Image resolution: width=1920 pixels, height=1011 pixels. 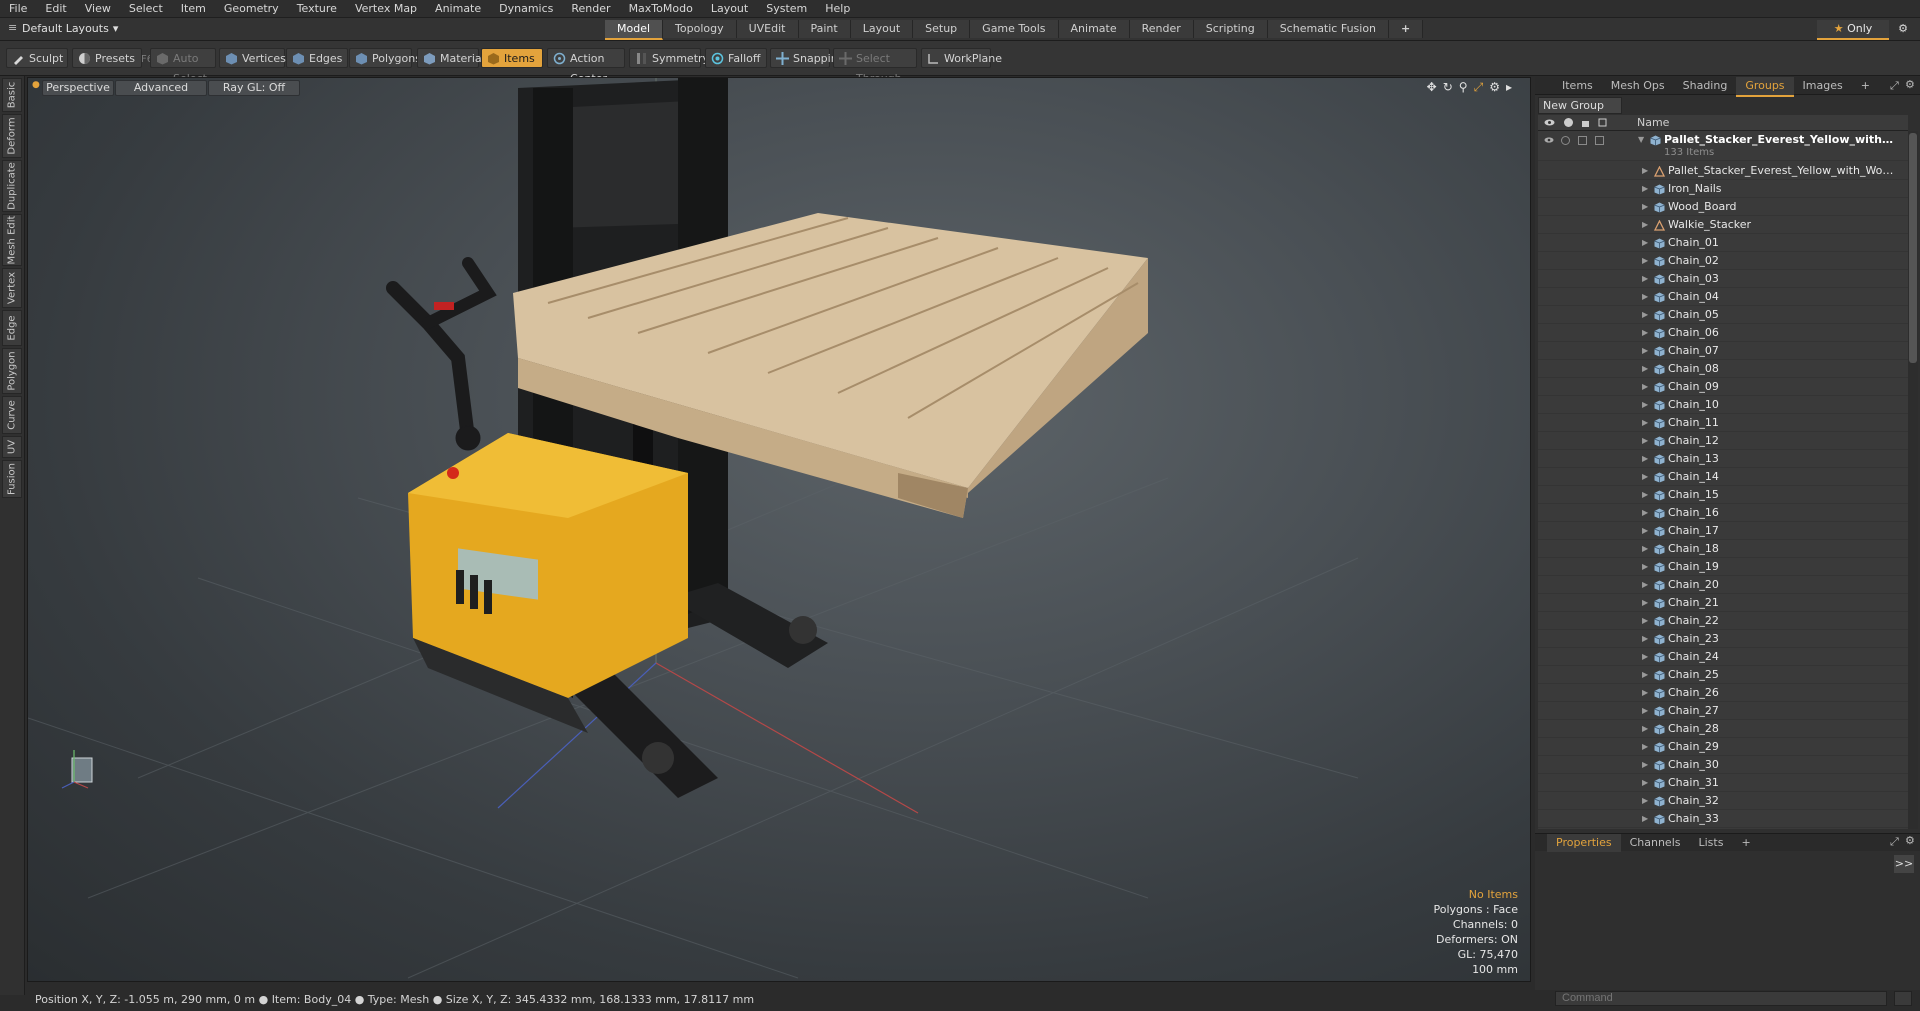 I want to click on props-tab-properties: Properties, so click(x=1584, y=844).